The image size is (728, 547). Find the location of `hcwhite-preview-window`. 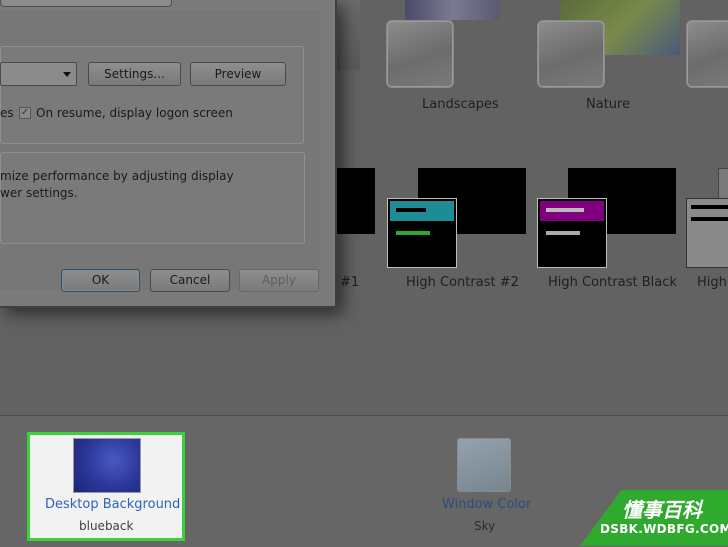

hcwhite-preview-window is located at coordinates (707, 233).